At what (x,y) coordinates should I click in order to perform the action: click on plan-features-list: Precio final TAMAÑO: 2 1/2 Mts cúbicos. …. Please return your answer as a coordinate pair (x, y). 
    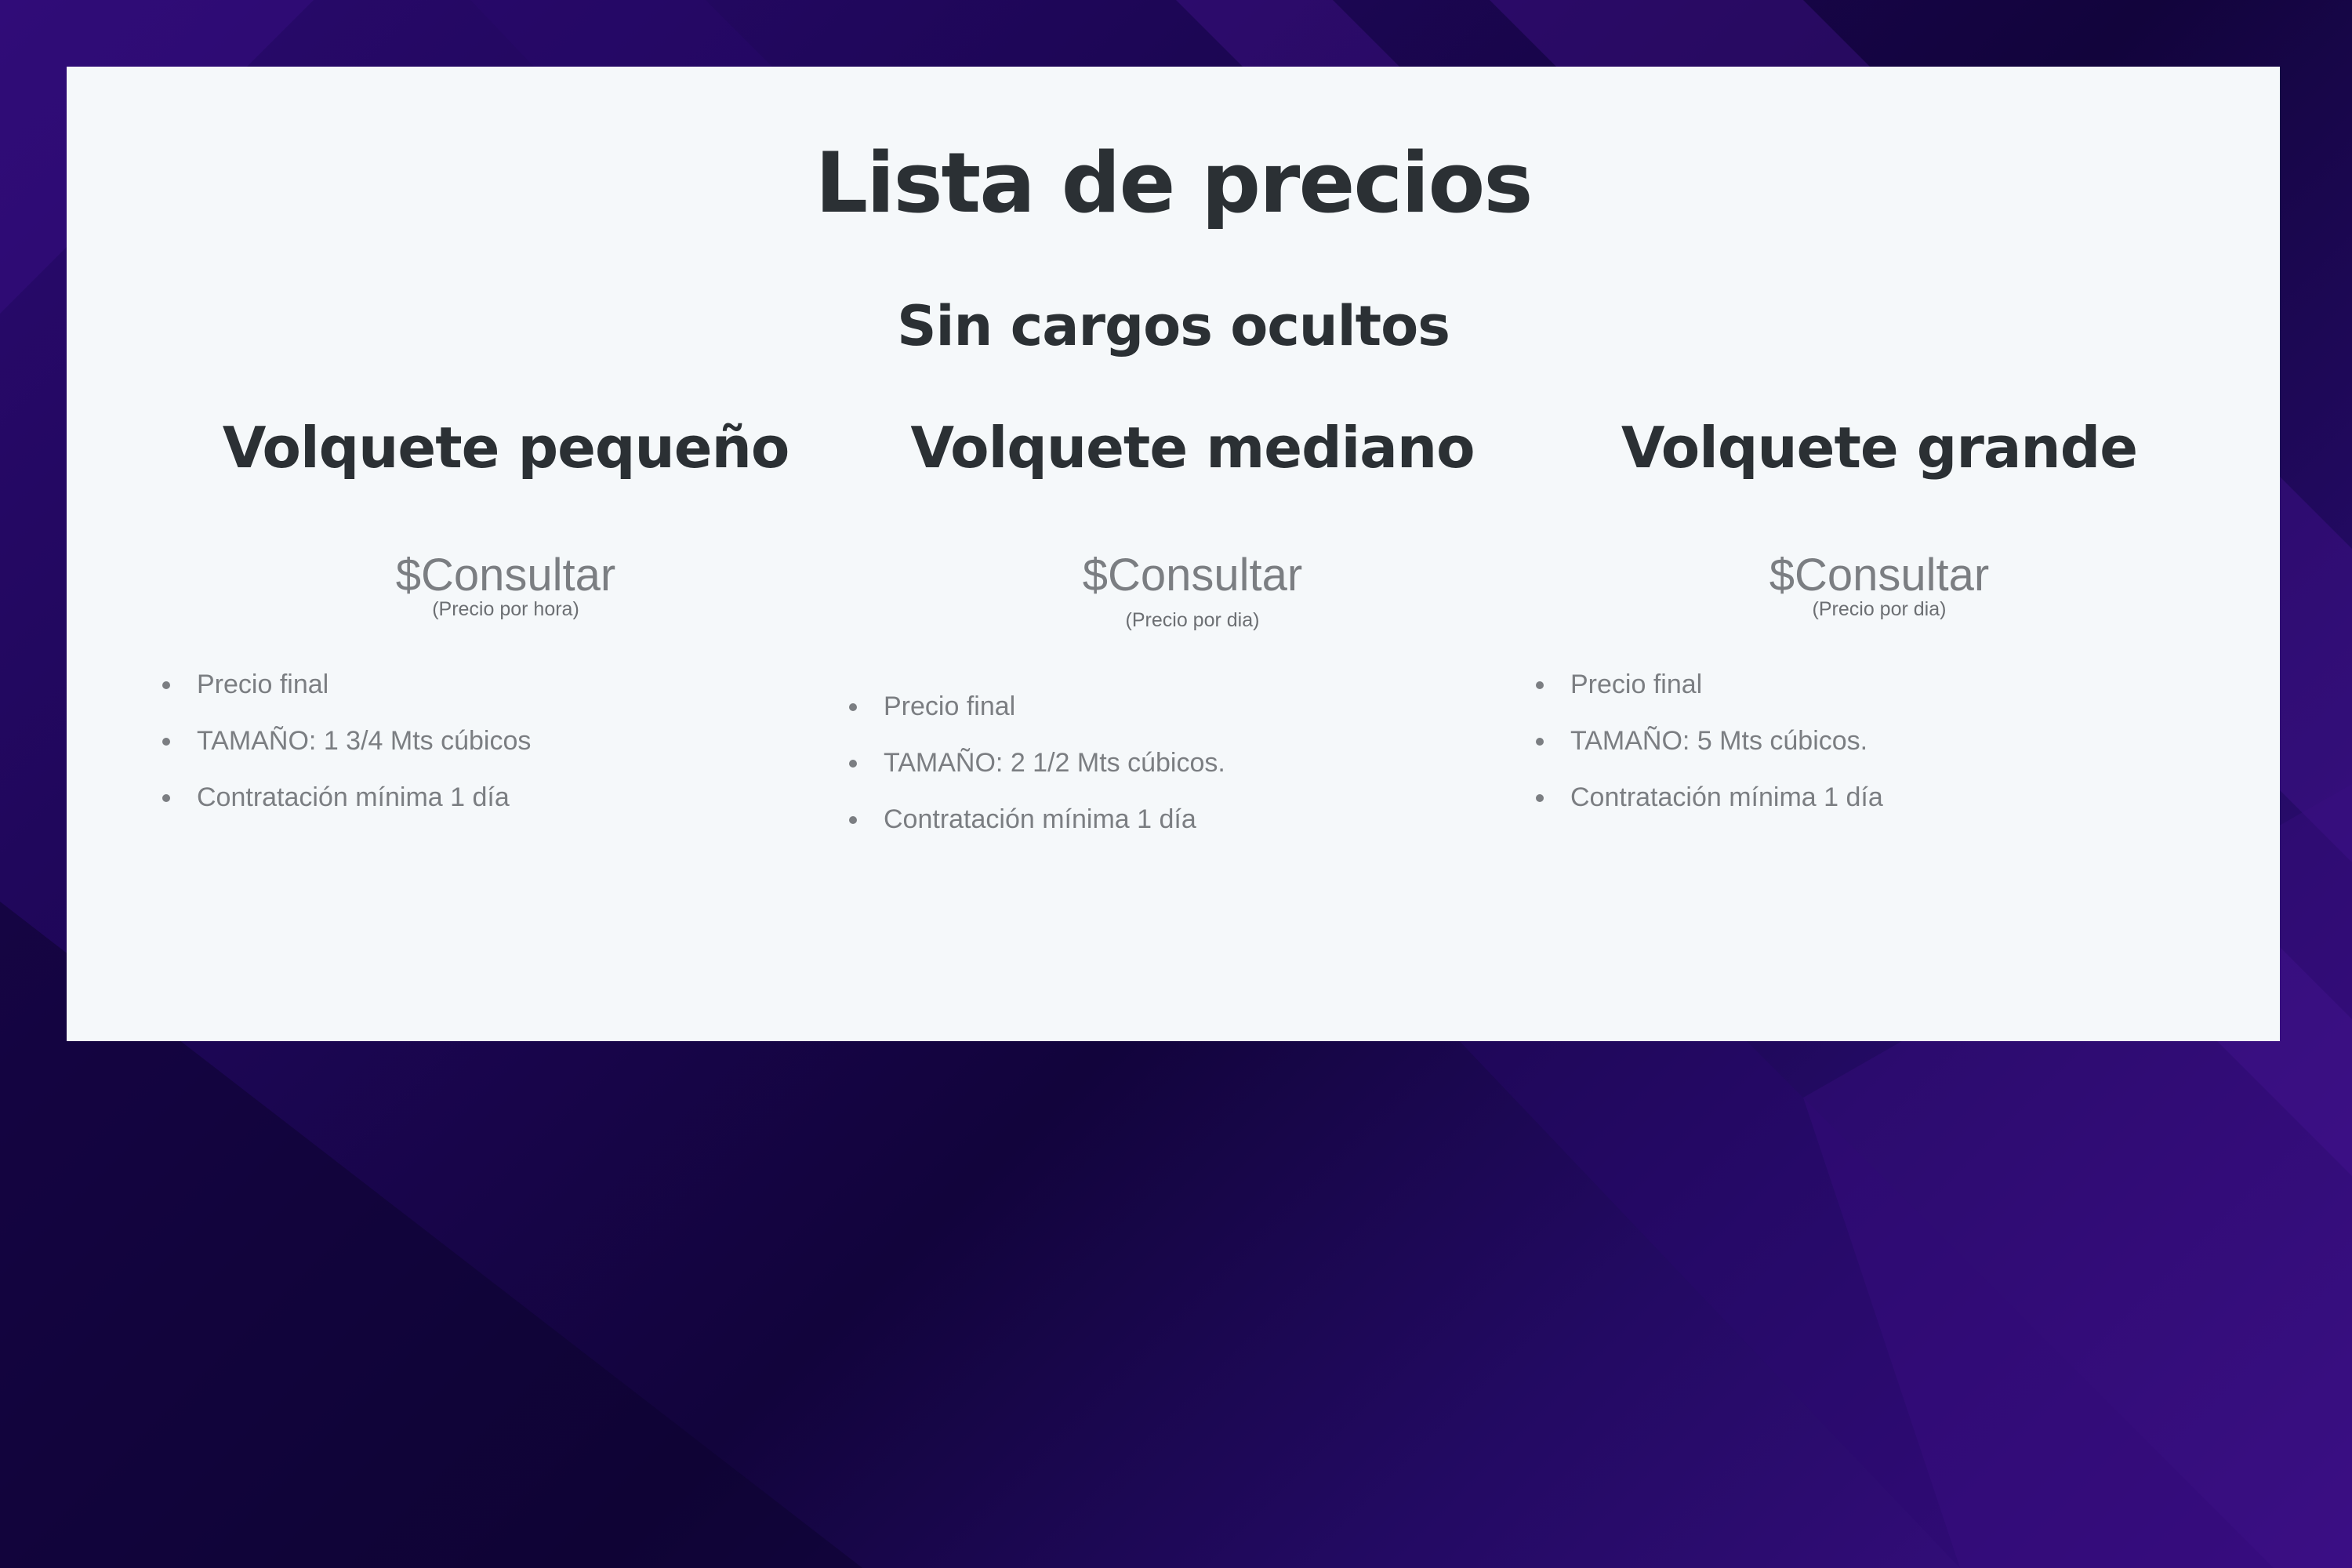
    Looking at the image, I should click on (1192, 763).